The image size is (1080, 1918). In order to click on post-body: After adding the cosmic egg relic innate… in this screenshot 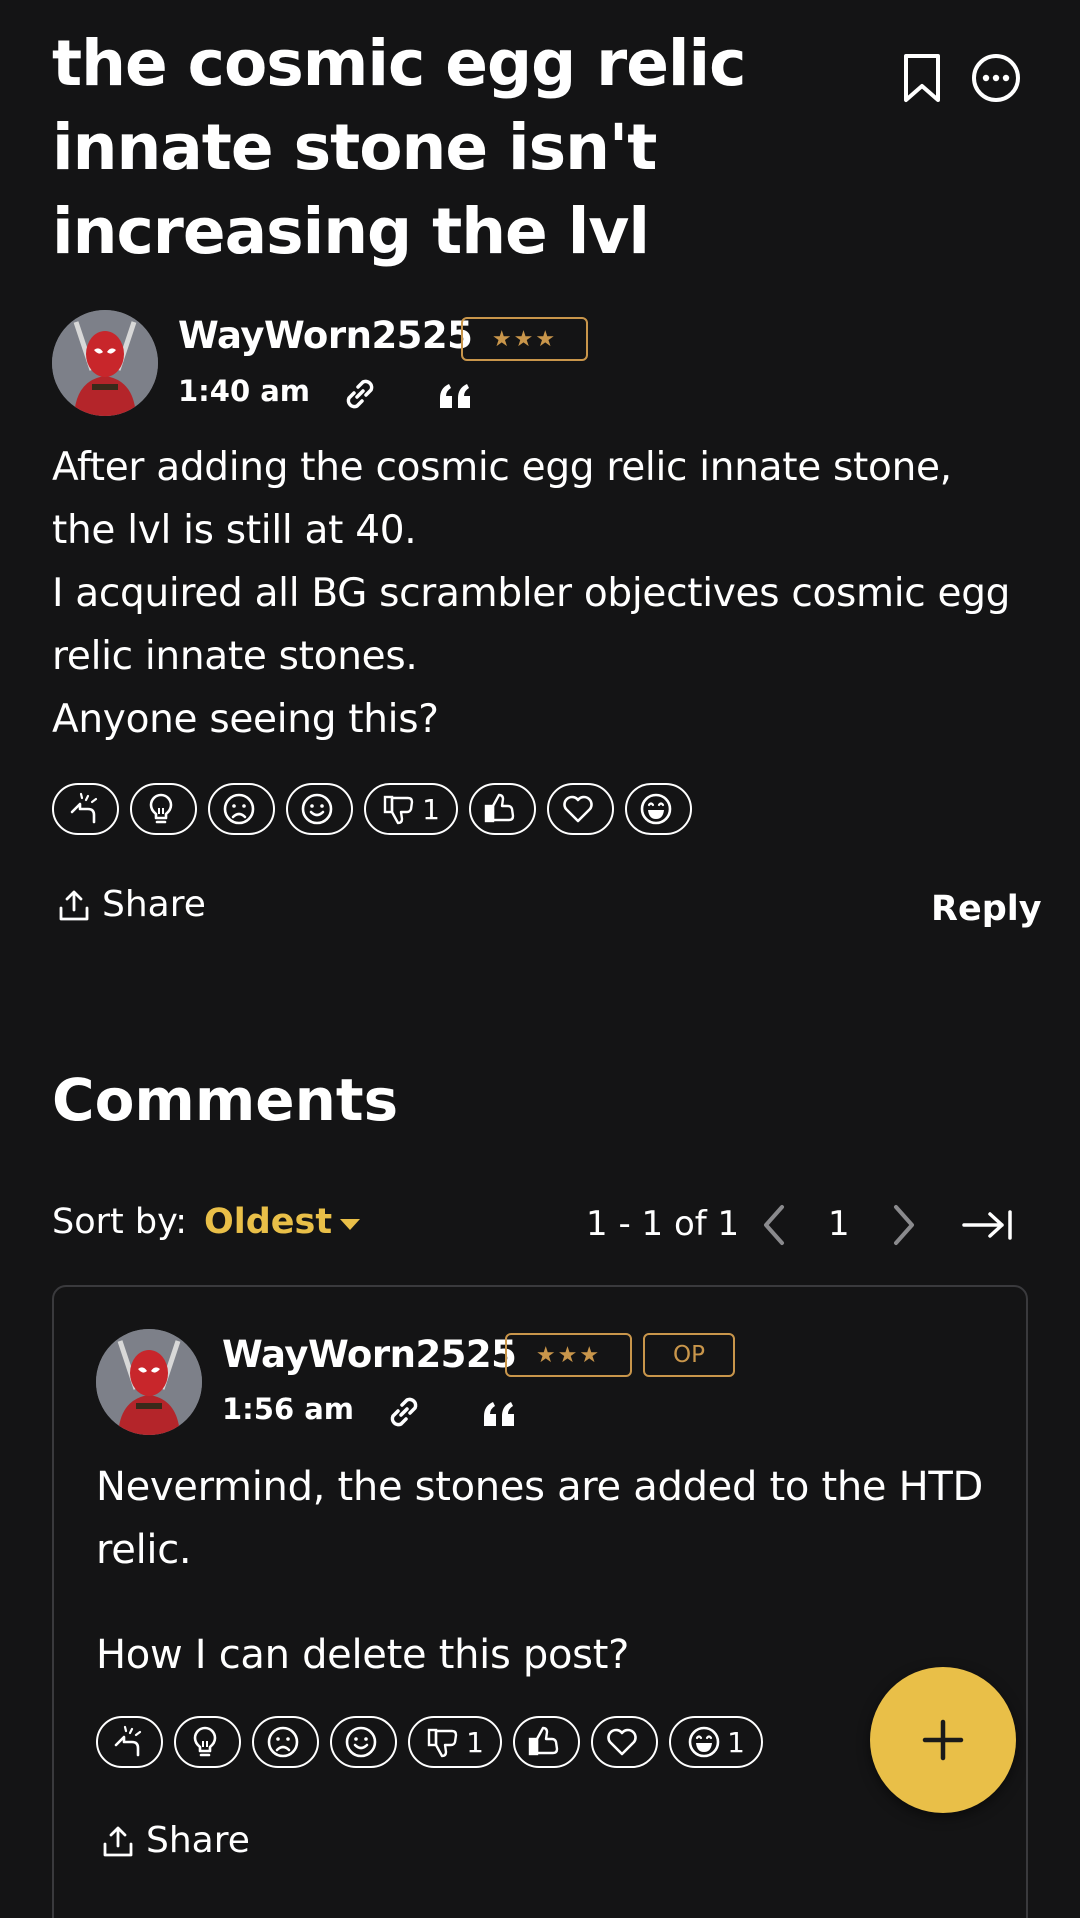, I will do `click(531, 593)`.